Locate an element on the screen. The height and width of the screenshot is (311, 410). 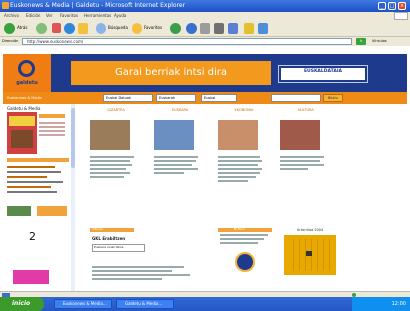
forward-icon is located at coordinates (41, 28).